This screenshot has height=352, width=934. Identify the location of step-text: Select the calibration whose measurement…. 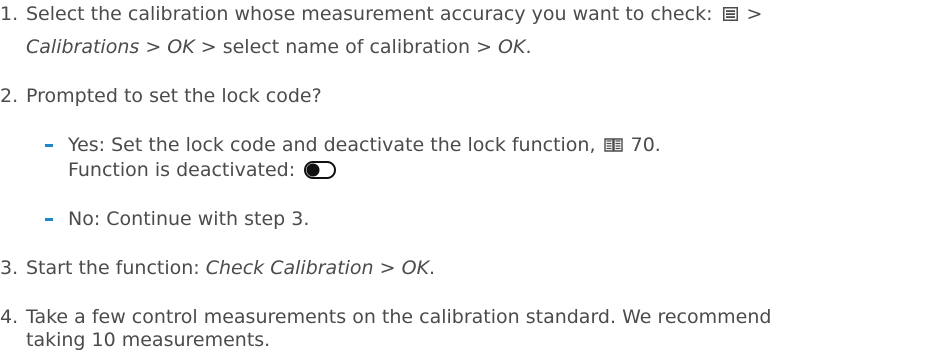
(372, 14).